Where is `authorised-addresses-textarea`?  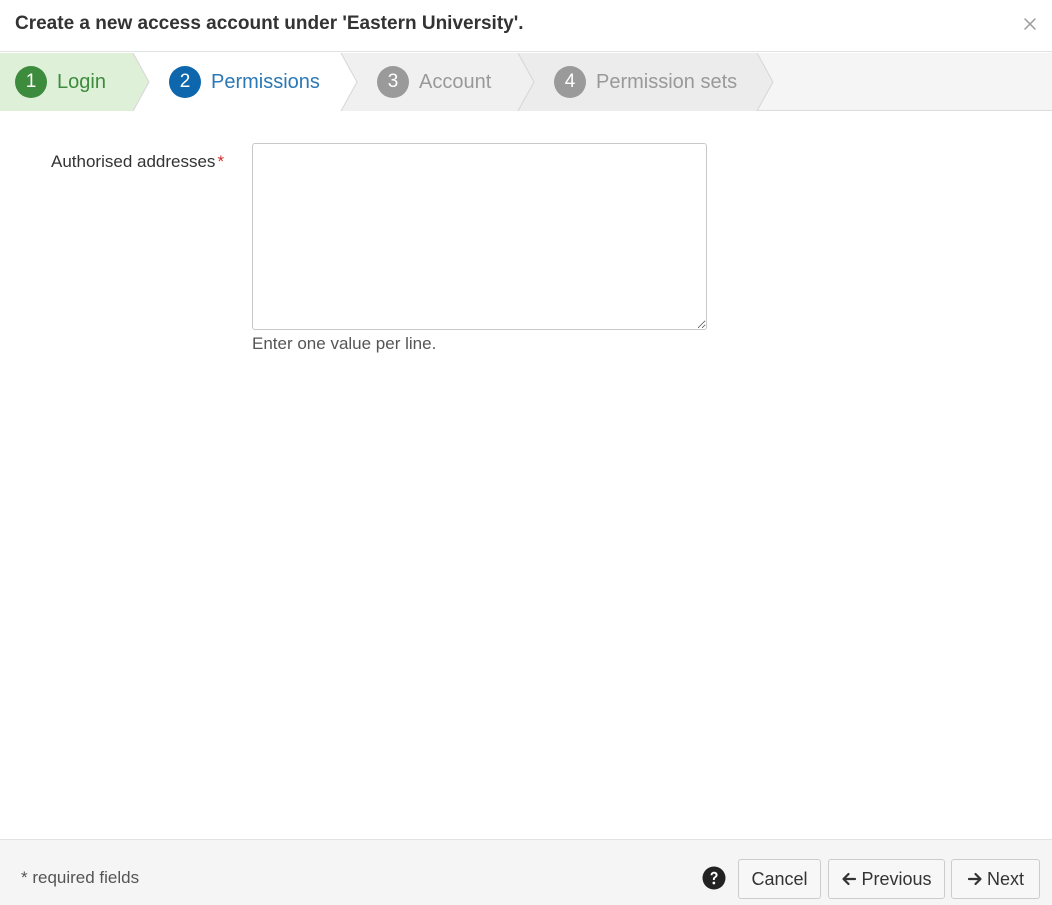
authorised-addresses-textarea is located at coordinates (479, 236).